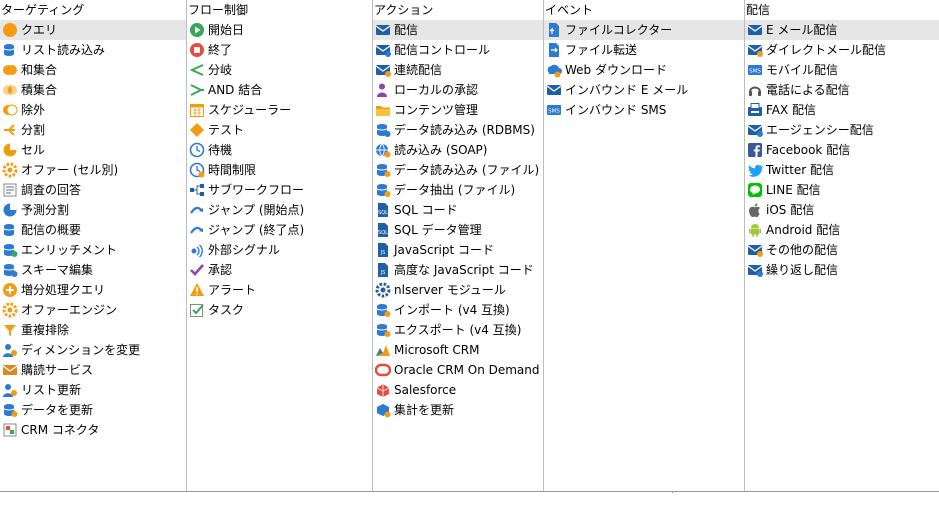 This screenshot has height=511, width=939. What do you see at coordinates (644, 70) in the screenshot?
I see `activity-item: Web ダウンロード` at bounding box center [644, 70].